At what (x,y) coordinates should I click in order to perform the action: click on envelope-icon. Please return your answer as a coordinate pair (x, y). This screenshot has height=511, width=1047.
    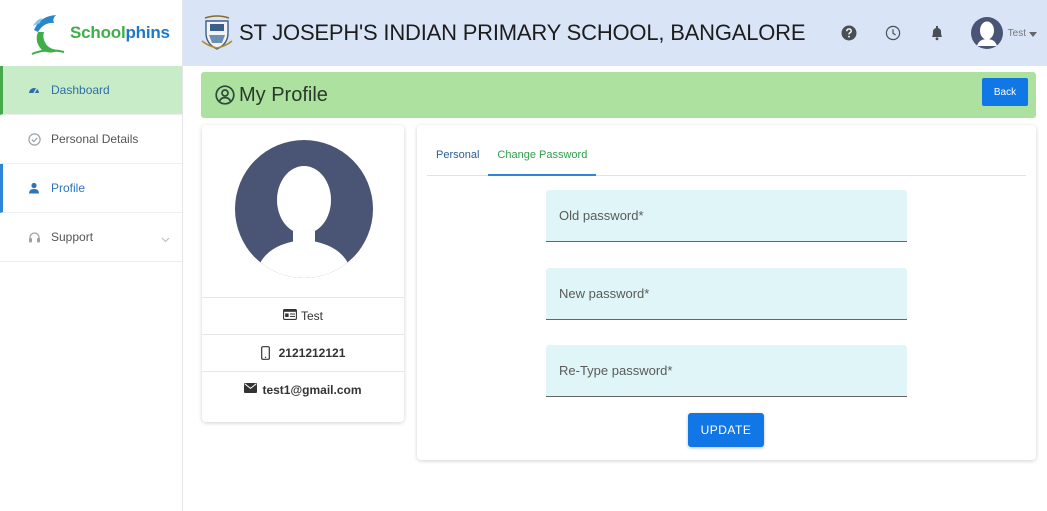
    Looking at the image, I should click on (251, 390).